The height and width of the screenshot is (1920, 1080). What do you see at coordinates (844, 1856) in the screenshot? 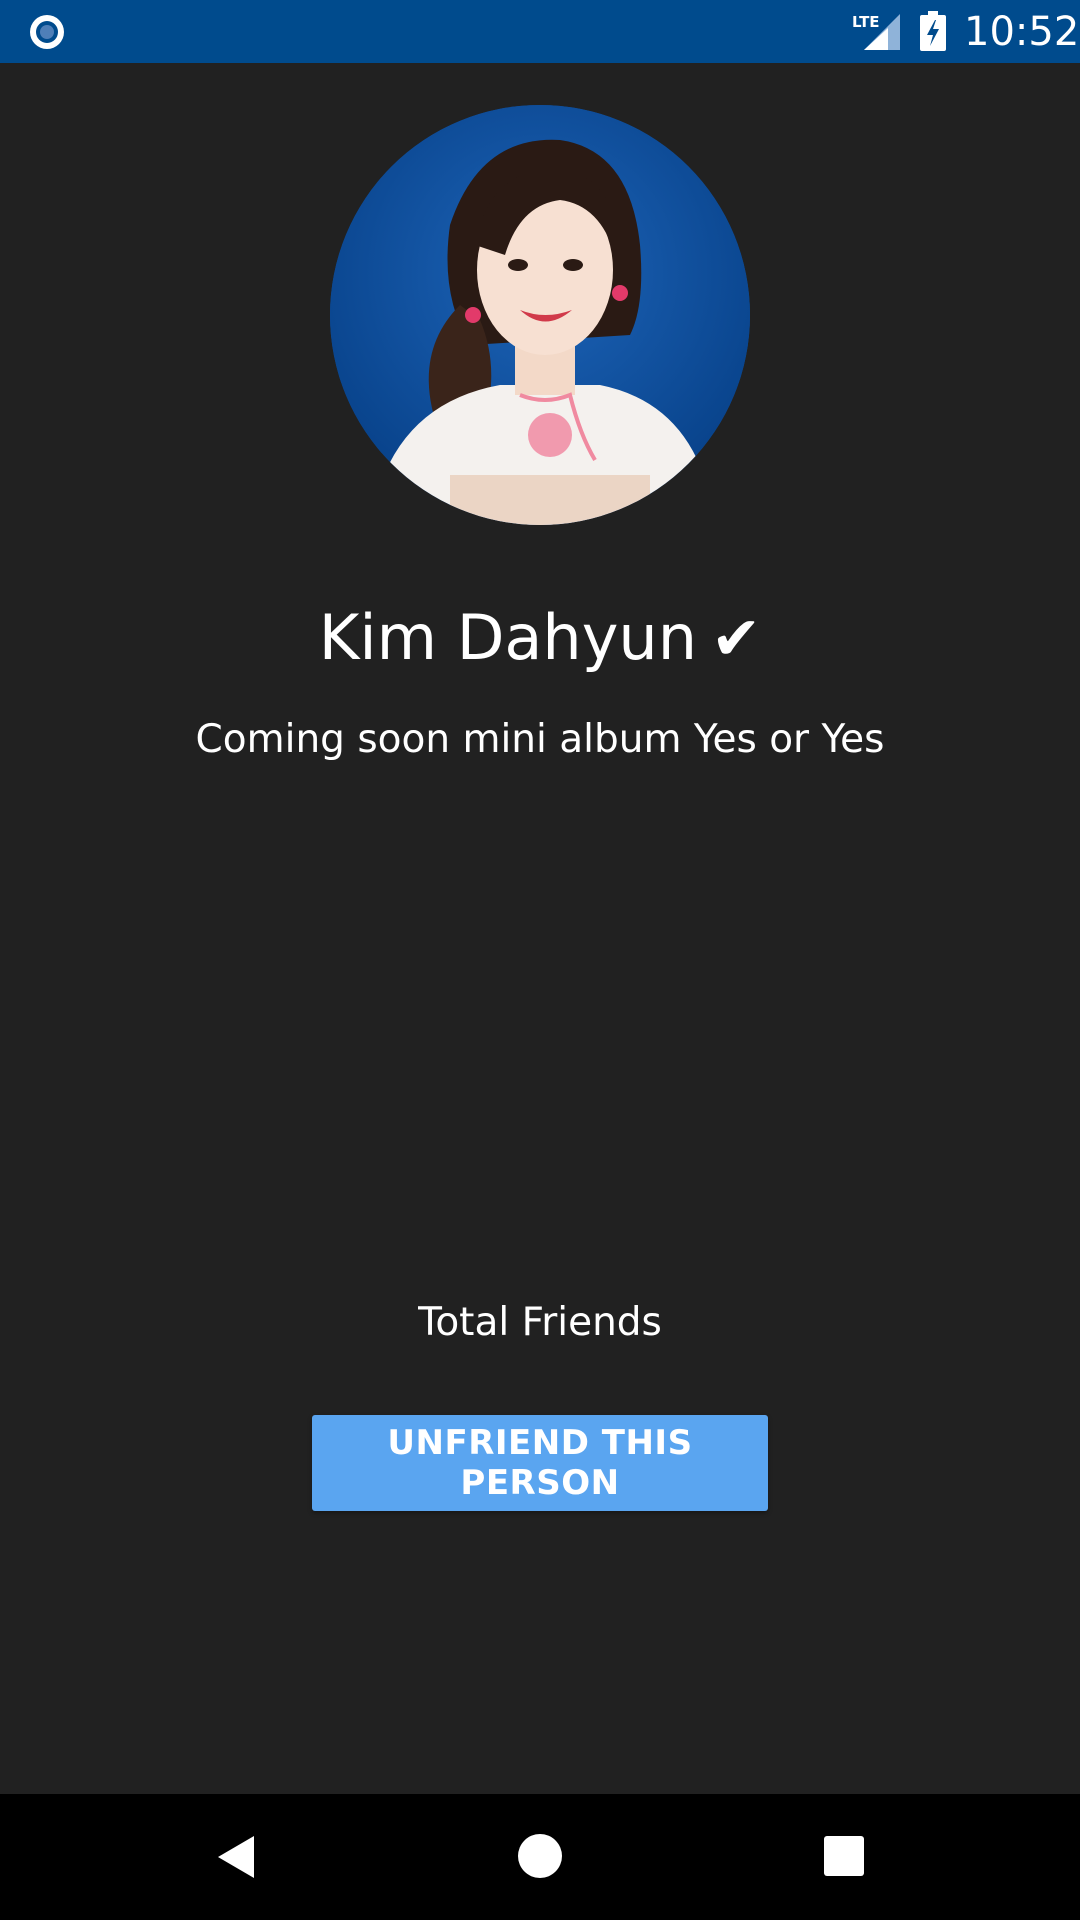
I see `recents-square-icon` at bounding box center [844, 1856].